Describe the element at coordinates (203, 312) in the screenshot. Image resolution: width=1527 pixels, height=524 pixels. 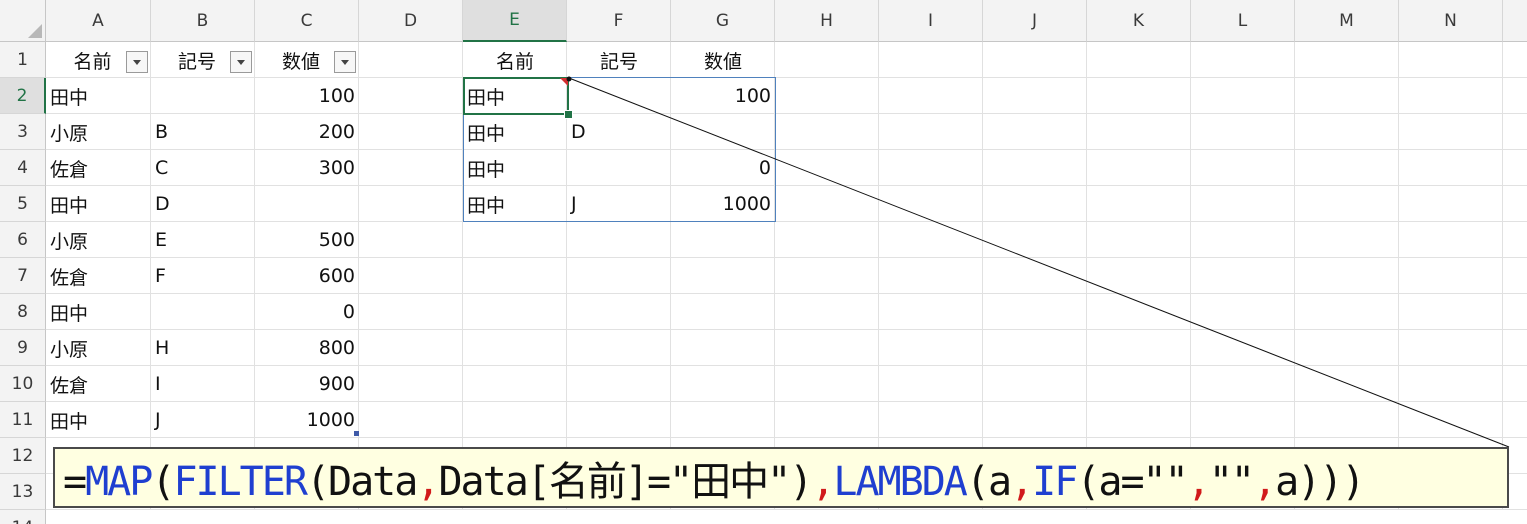
I see `table-cell` at that location.